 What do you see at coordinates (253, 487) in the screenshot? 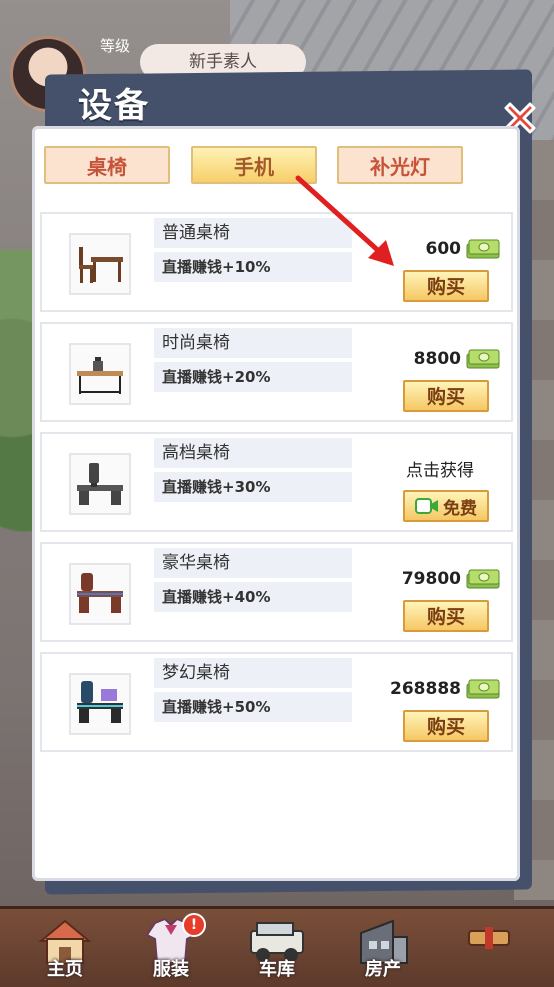
I see `item-bonus: 直播赚钱+30%` at bounding box center [253, 487].